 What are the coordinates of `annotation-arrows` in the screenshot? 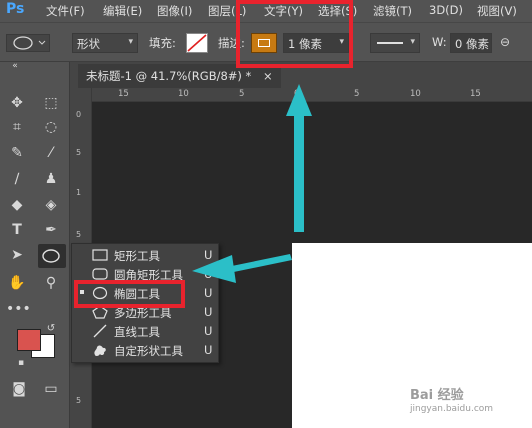 It's located at (252, 183).